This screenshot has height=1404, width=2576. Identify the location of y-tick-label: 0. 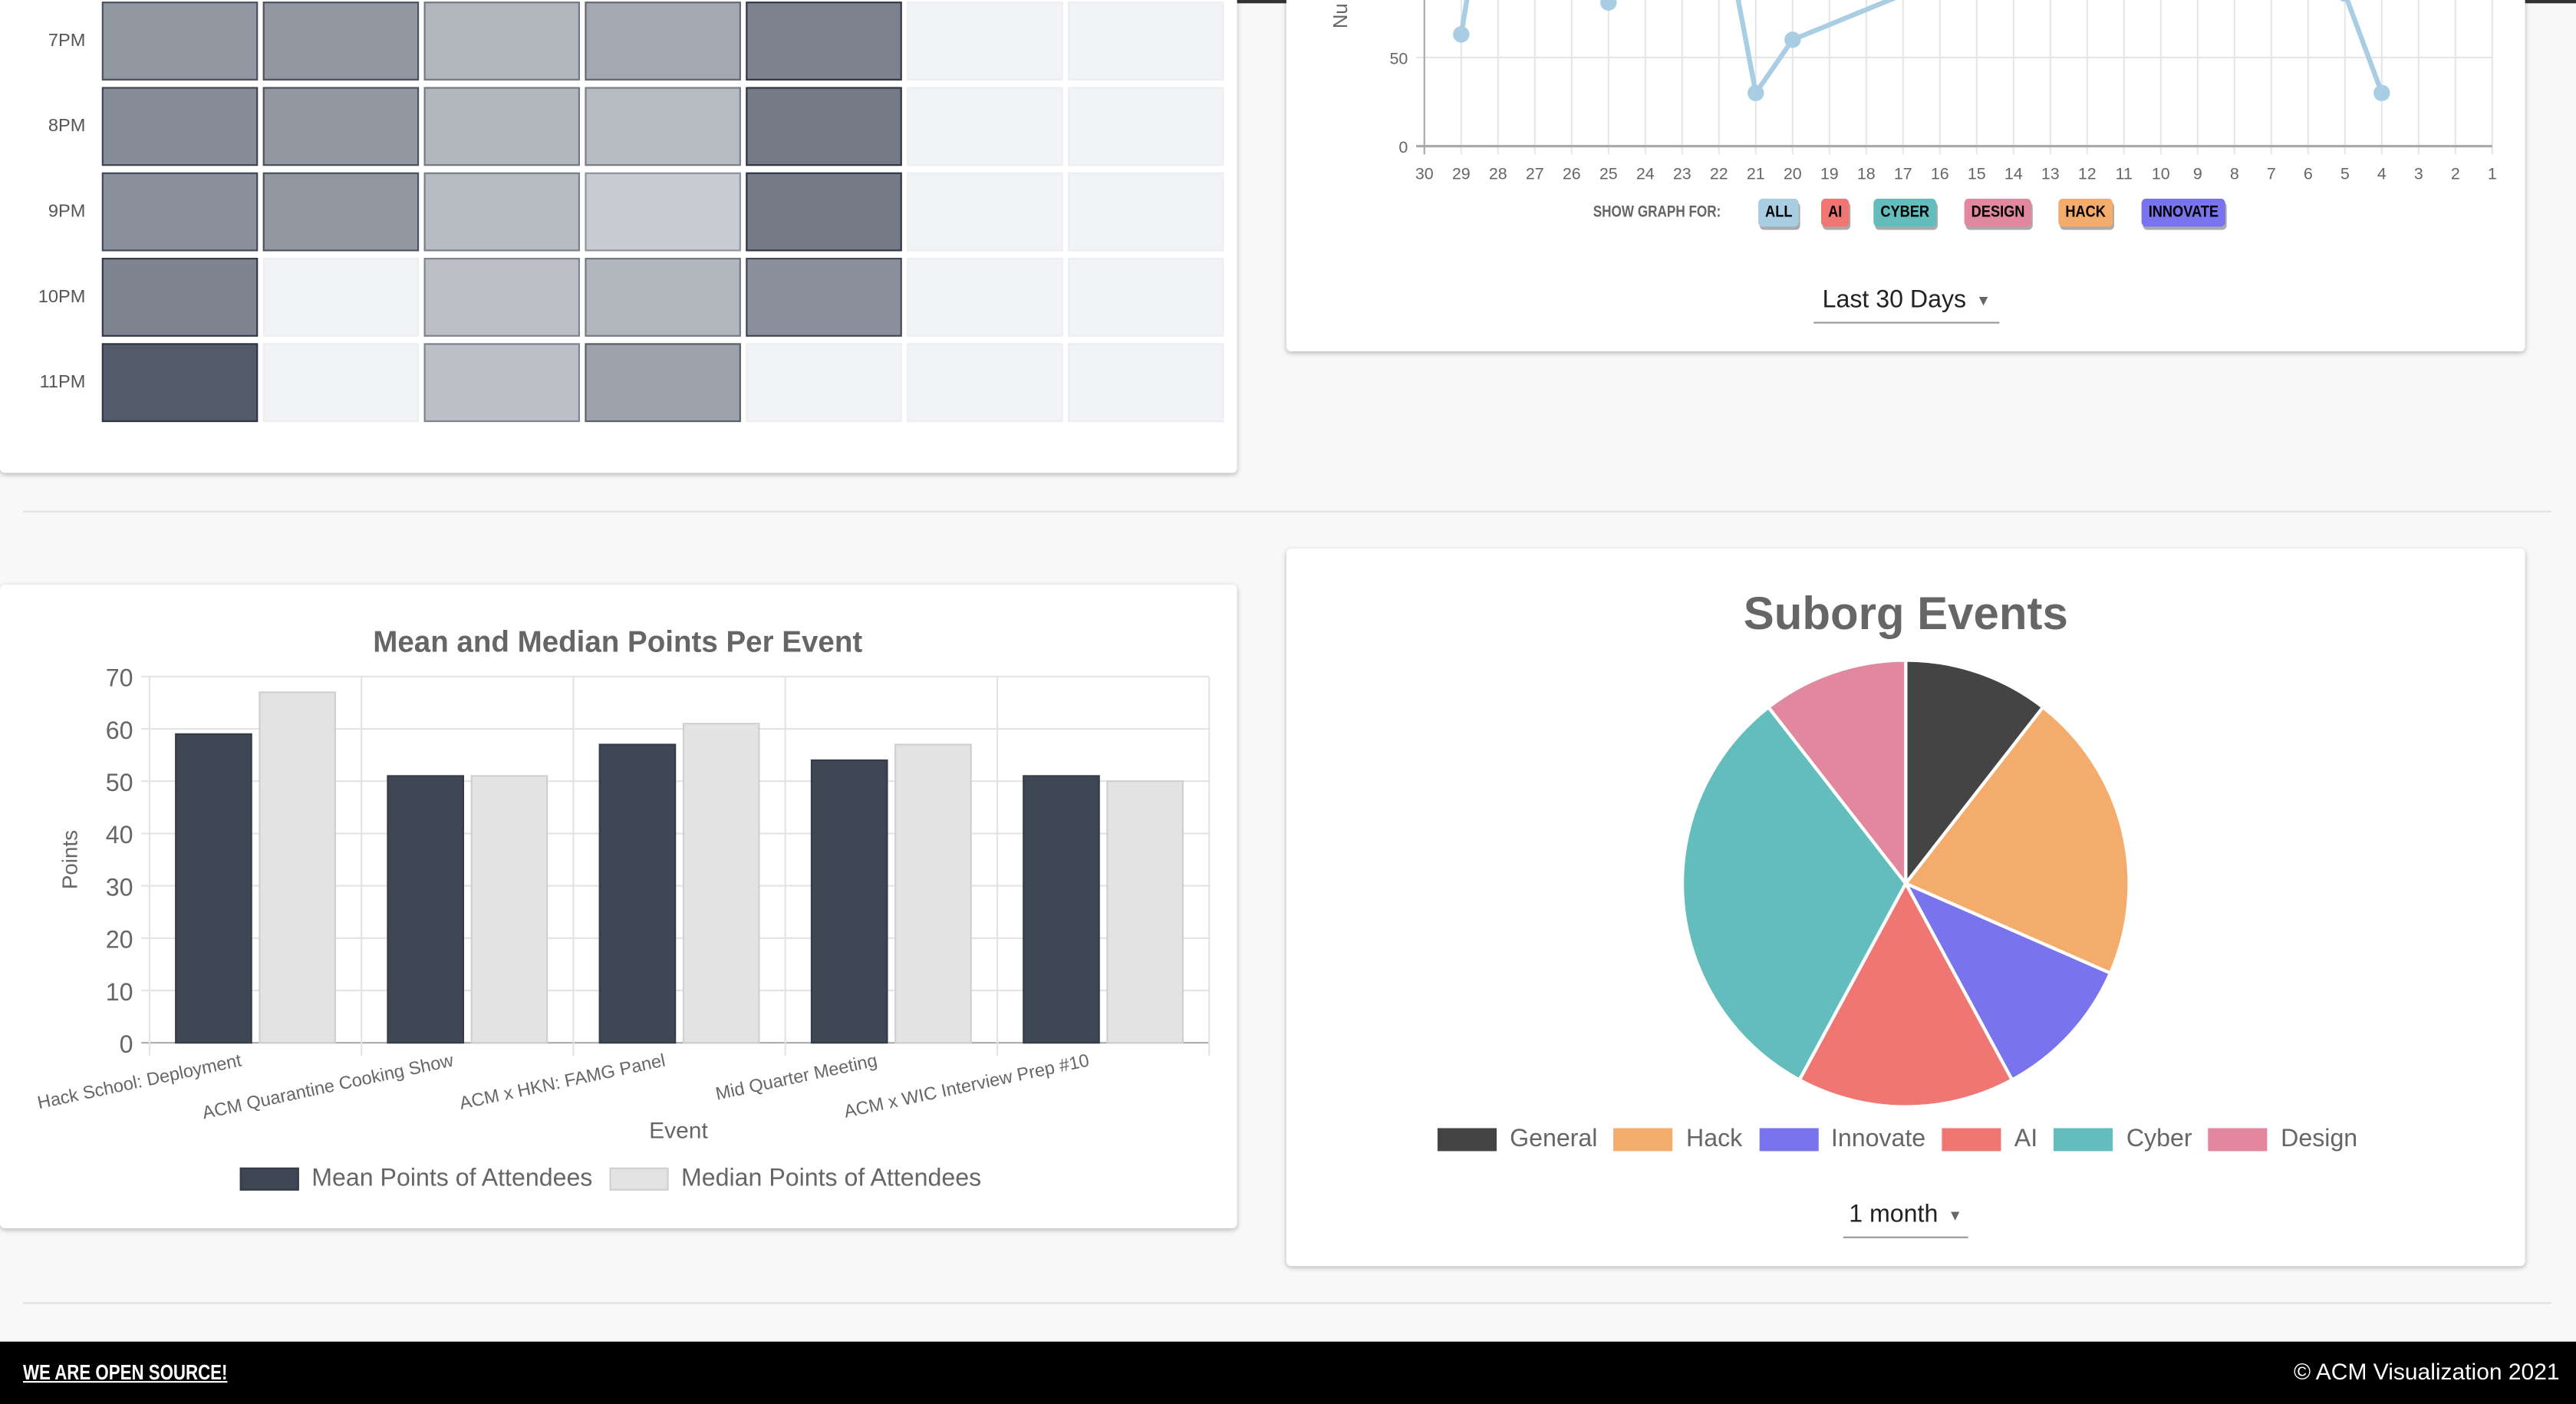
(1403, 147).